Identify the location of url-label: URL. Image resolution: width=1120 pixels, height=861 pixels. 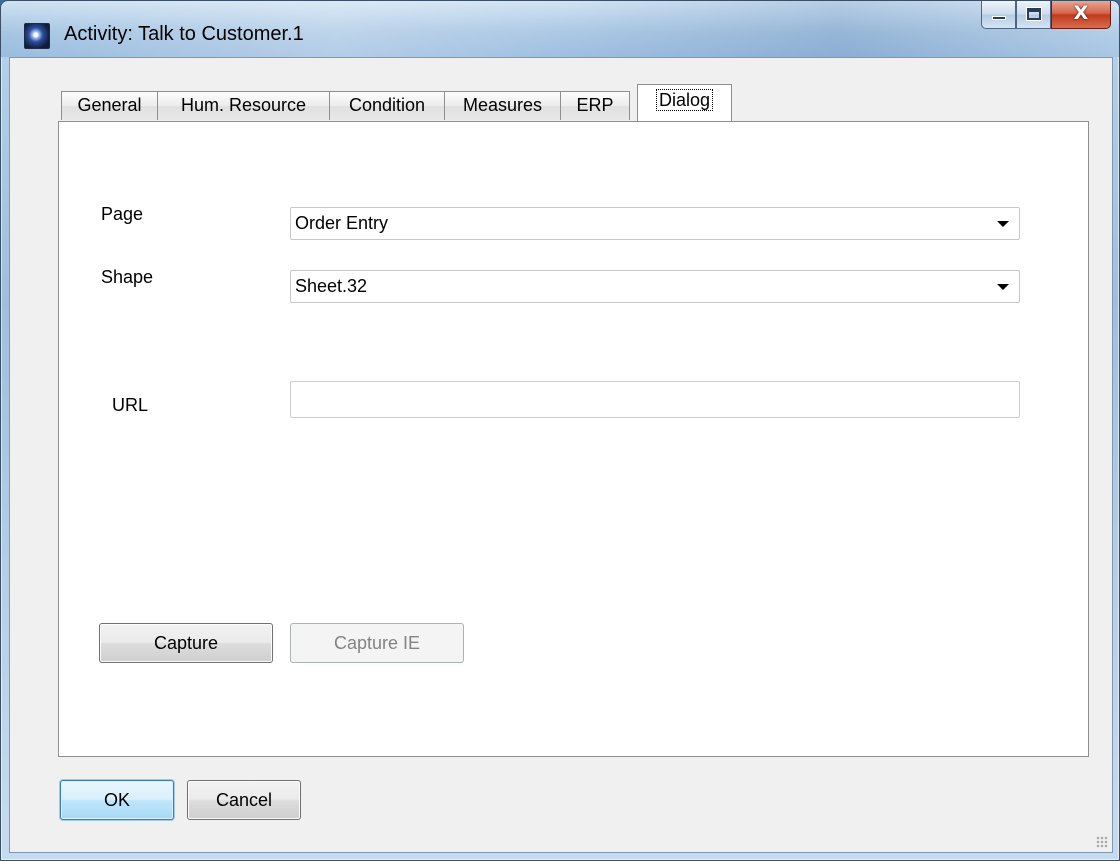
(130, 405).